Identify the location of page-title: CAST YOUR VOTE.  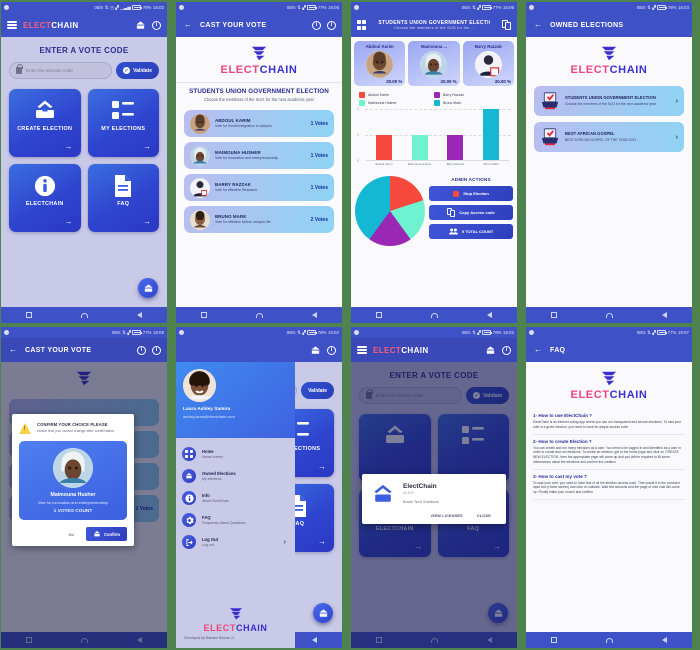
(233, 25).